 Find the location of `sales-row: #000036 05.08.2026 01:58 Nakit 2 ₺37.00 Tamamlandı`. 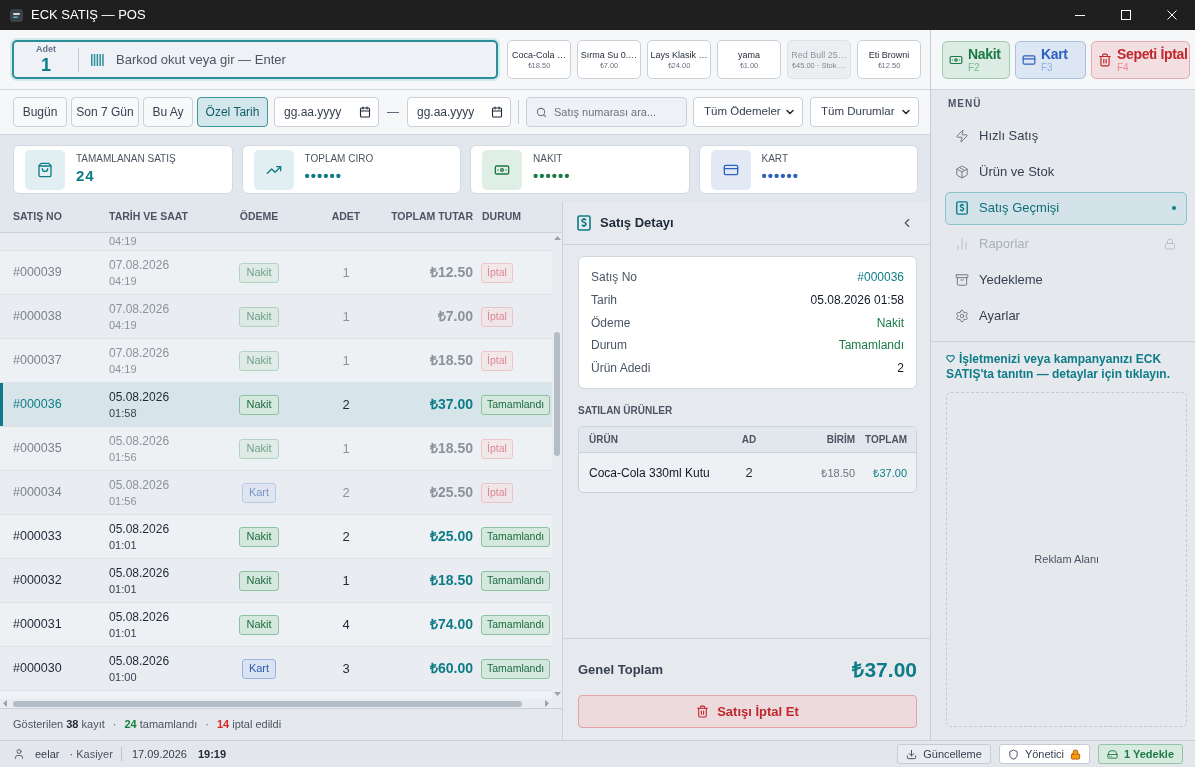

sales-row: #000036 05.08.2026 01:58 Nakit 2 ₺37.00 Tamamlandı is located at coordinates (276, 405).